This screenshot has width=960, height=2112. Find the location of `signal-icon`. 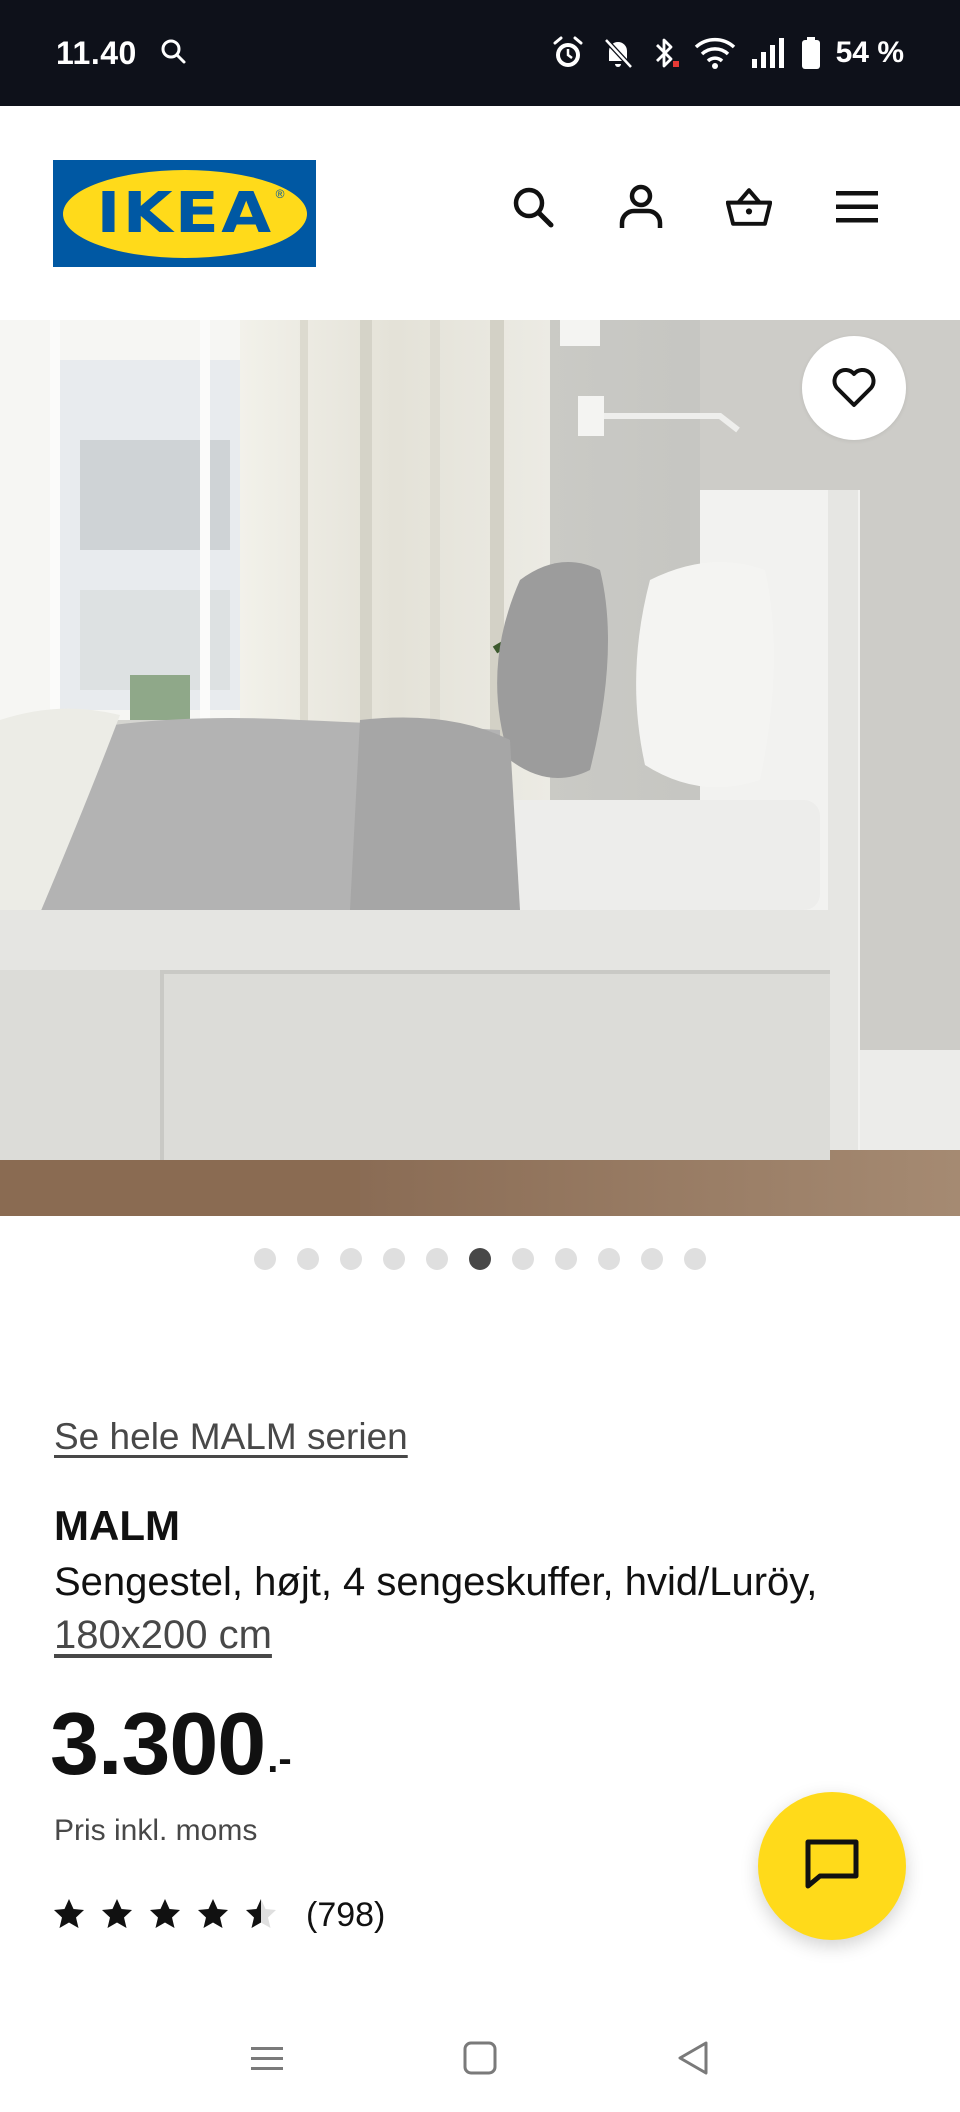

signal-icon is located at coordinates (768, 53).